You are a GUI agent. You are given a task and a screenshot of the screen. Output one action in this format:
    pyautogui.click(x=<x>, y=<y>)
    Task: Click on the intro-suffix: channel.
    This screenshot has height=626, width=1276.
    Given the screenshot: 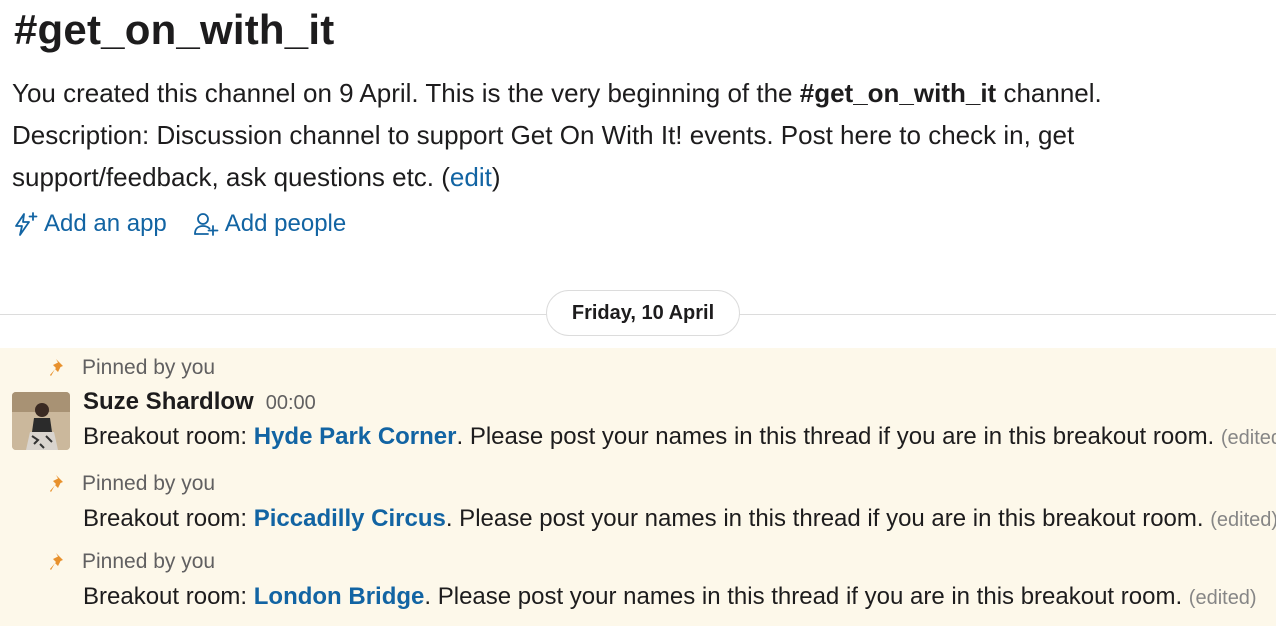 What is the action you would take?
    pyautogui.click(x=1049, y=93)
    